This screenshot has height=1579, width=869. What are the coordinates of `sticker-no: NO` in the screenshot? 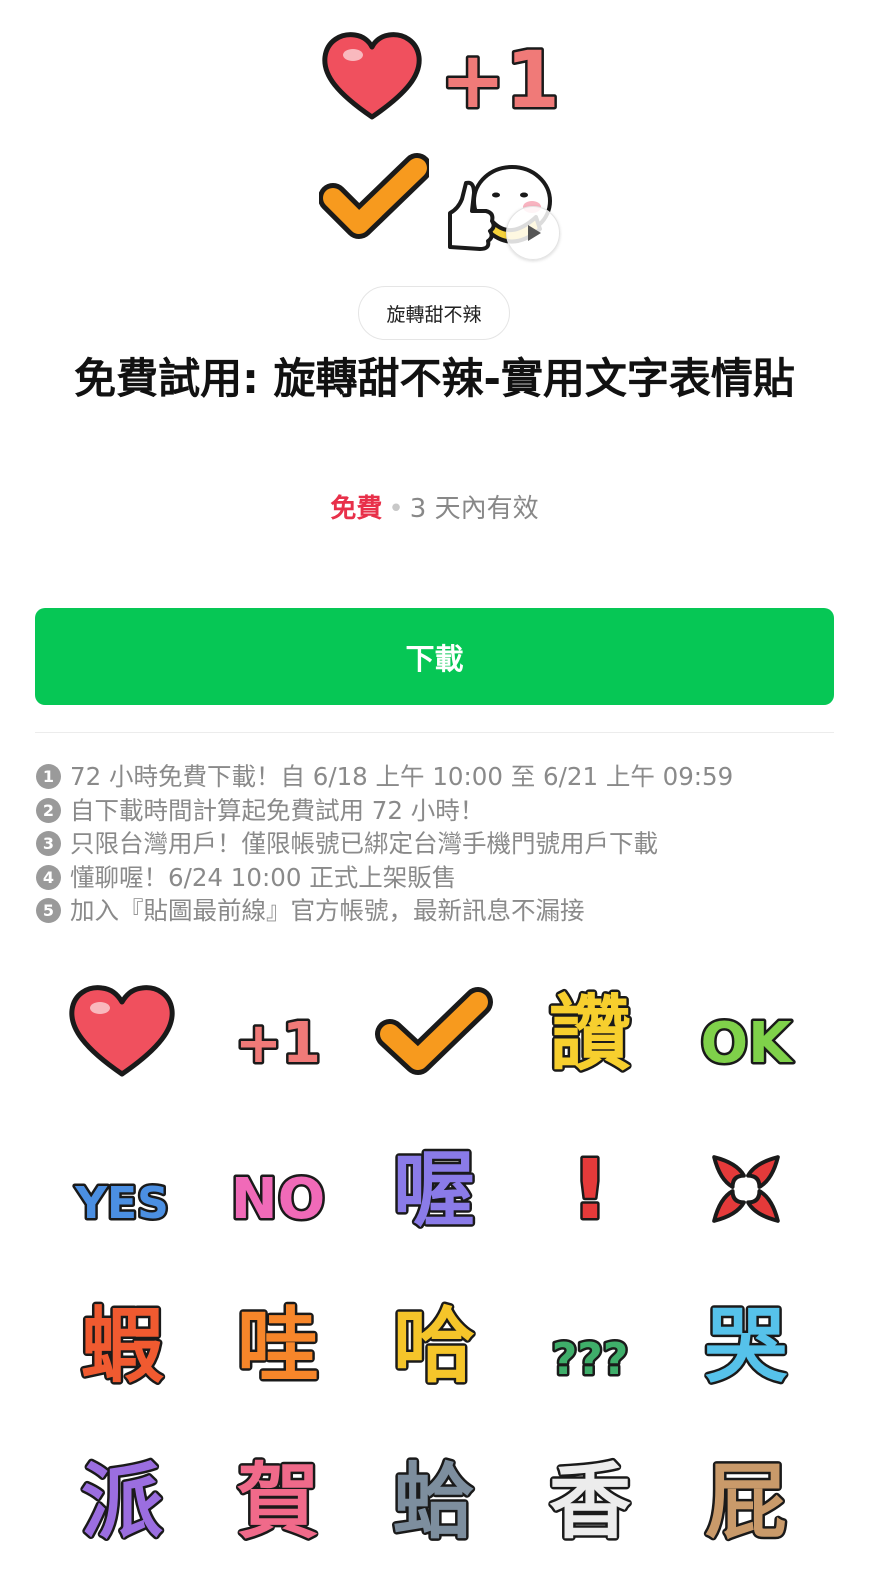 It's located at (278, 1189).